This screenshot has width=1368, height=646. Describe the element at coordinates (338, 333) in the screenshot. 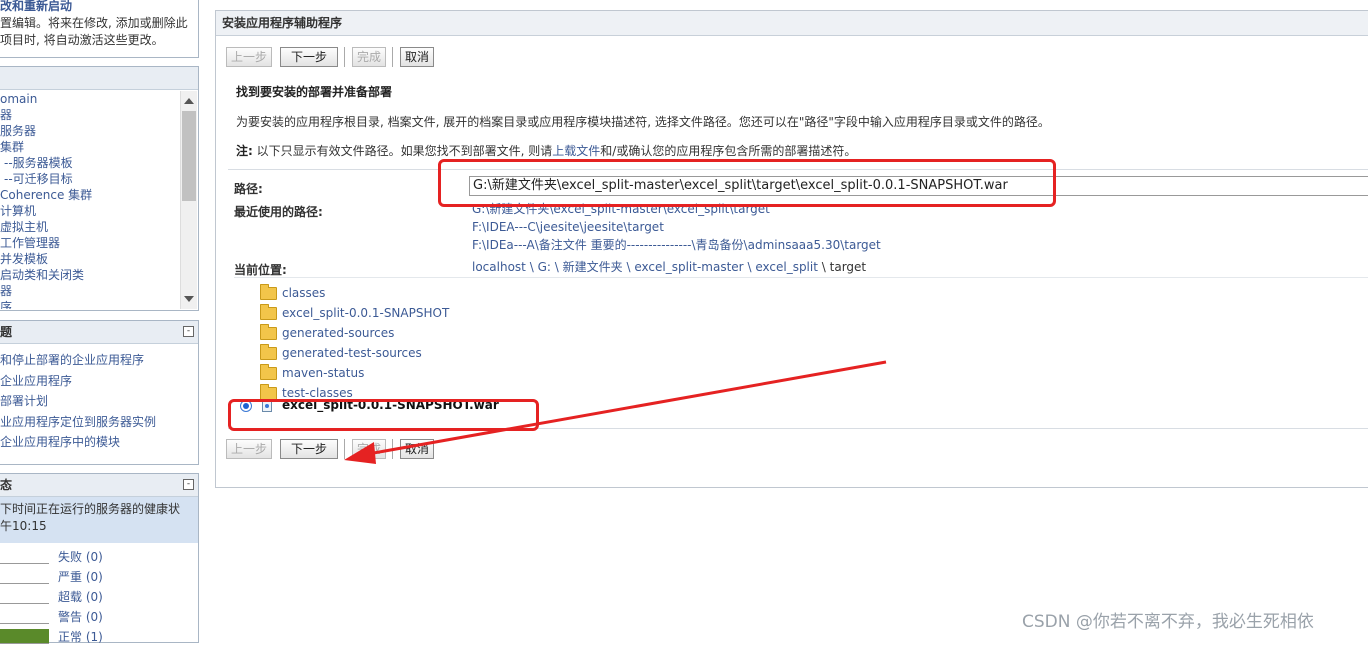

I see `folder-link: generated-sources` at that location.